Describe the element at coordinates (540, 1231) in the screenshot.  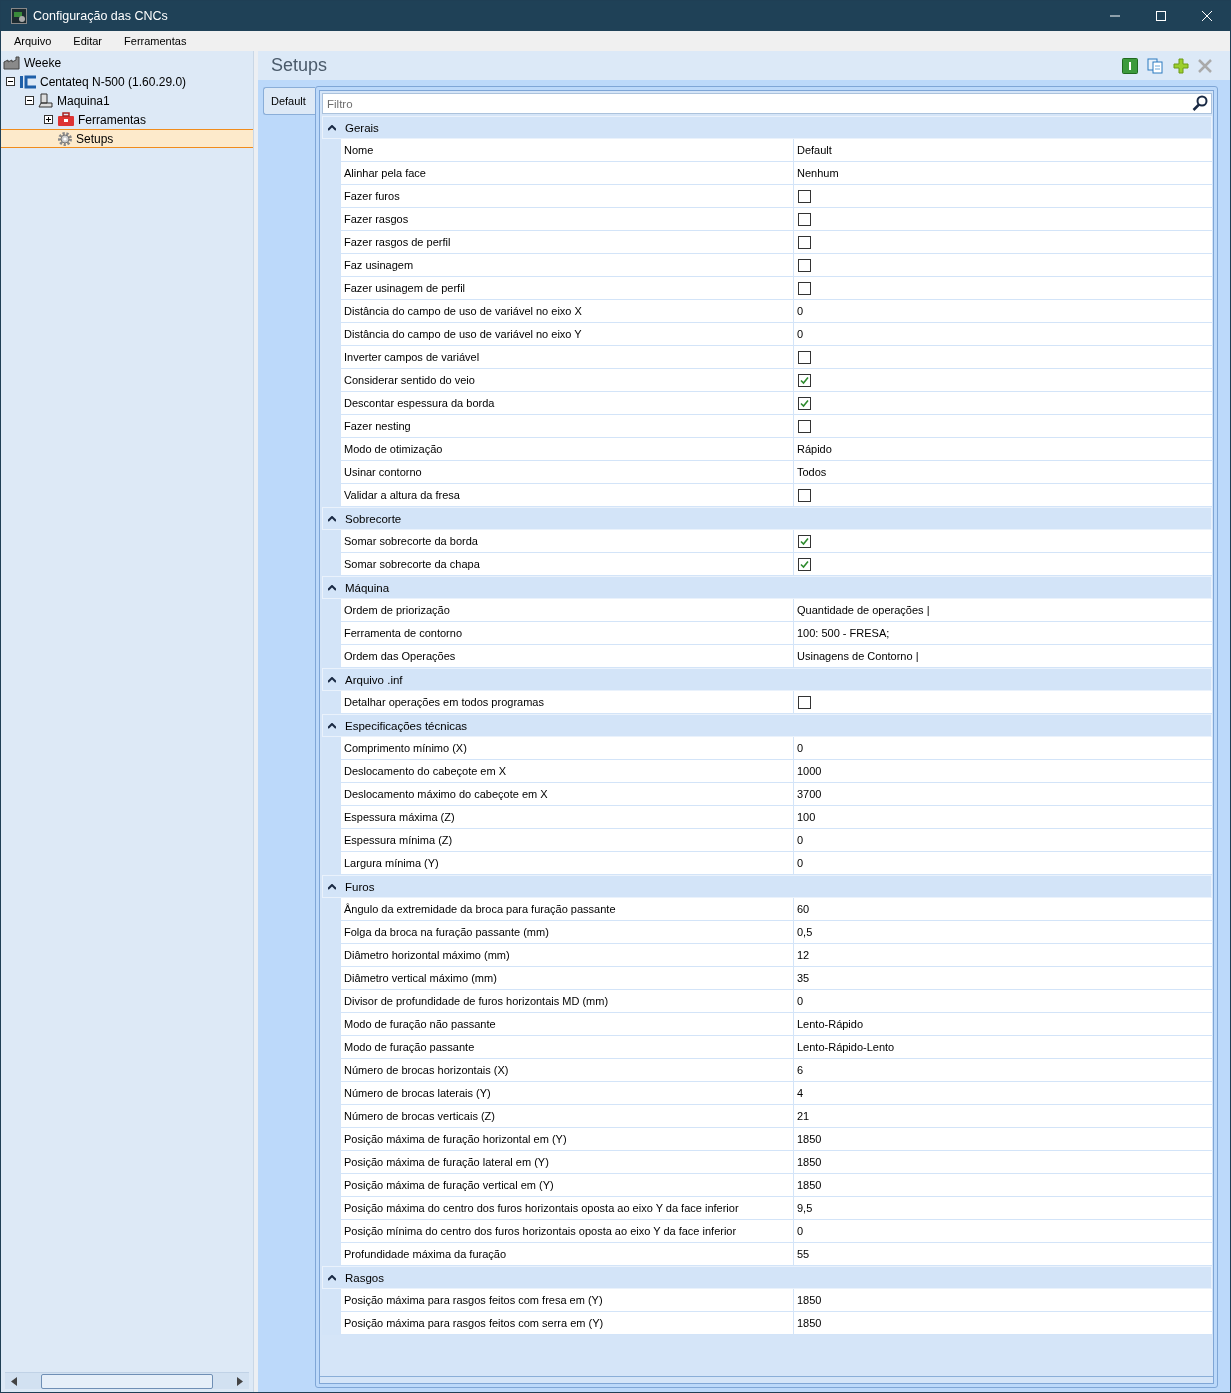
I see `property-name: Posição mínima do centro dos furos horizontais oposta ao eixo Y da face inferior` at that location.